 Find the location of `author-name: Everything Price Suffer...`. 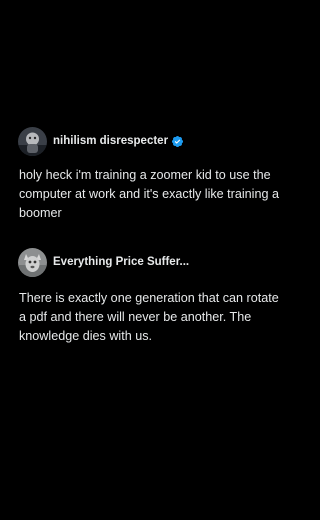

author-name: Everything Price Suffer... is located at coordinates (121, 262).